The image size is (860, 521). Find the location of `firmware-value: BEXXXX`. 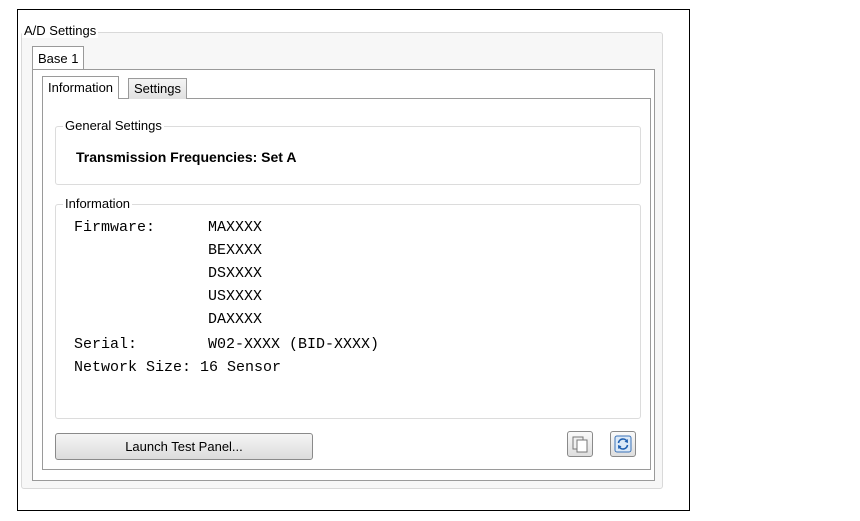

firmware-value: BEXXXX is located at coordinates (235, 250).